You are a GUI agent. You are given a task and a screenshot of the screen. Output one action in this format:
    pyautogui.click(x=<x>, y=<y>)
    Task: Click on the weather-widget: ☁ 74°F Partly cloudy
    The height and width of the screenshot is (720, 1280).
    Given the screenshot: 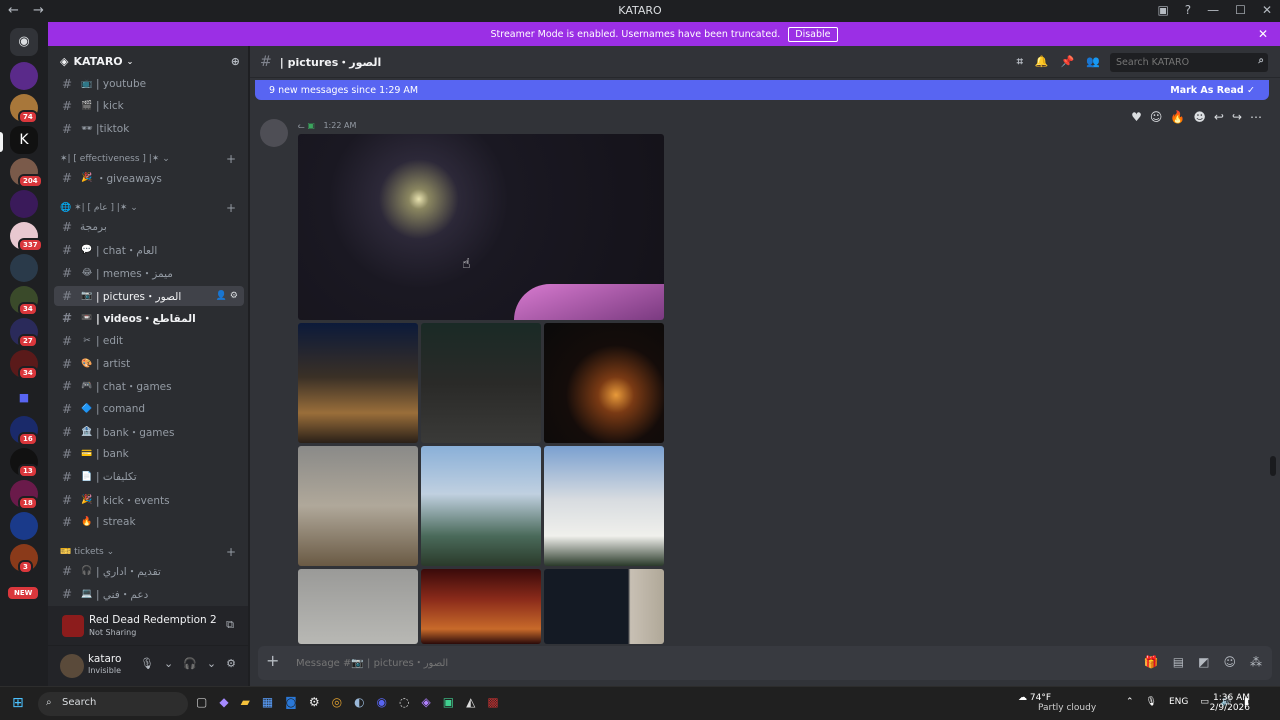 What is the action you would take?
    pyautogui.click(x=1057, y=703)
    